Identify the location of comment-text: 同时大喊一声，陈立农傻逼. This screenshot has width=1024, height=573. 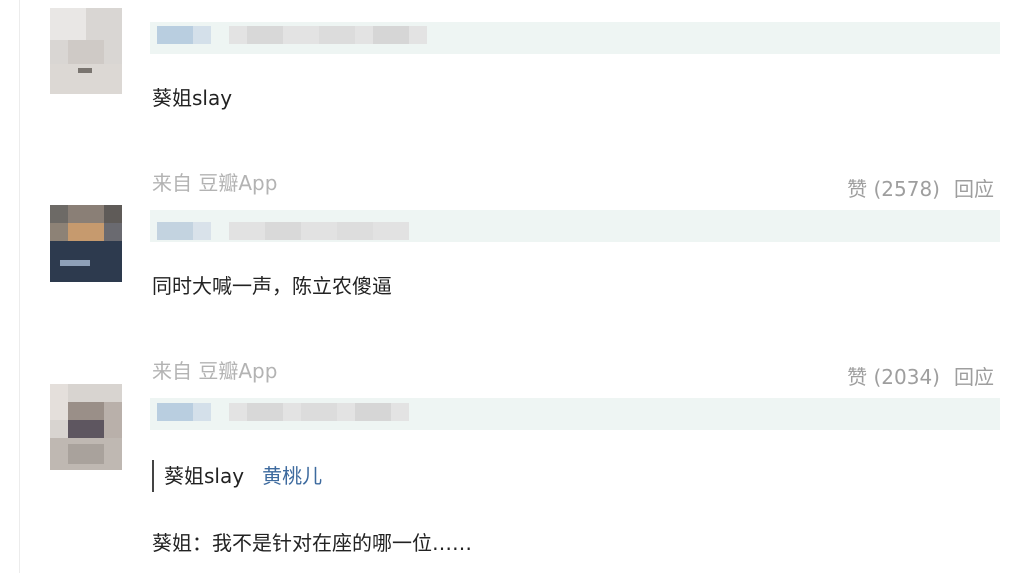
(272, 286).